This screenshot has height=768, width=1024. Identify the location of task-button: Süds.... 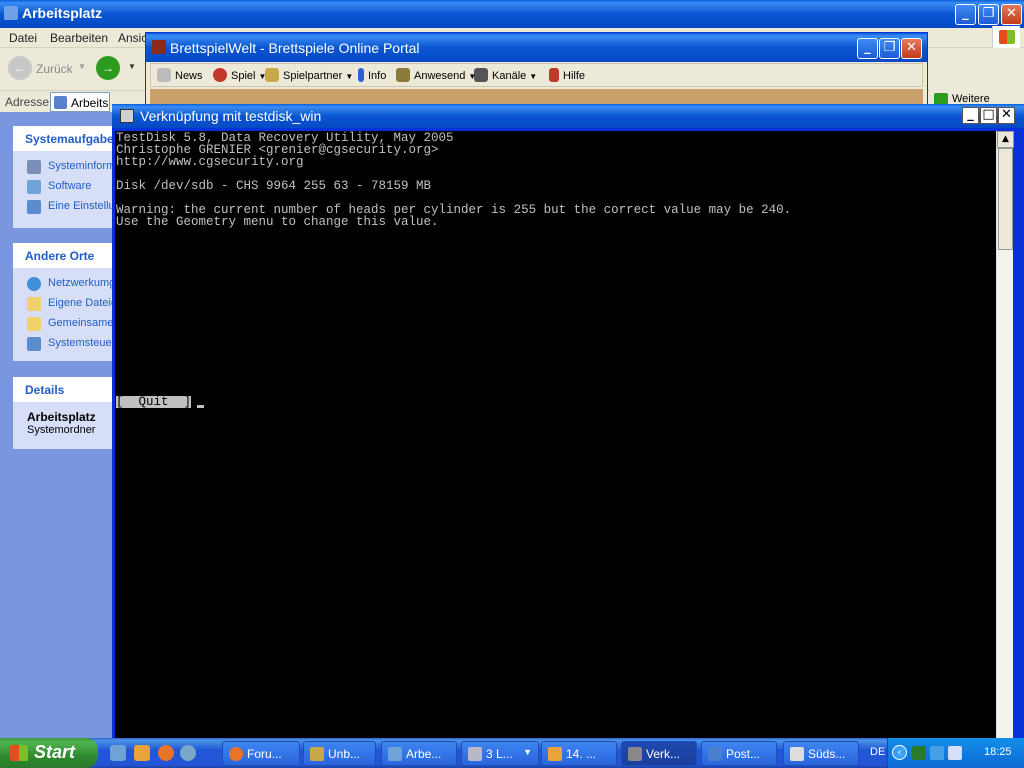
(821, 753).